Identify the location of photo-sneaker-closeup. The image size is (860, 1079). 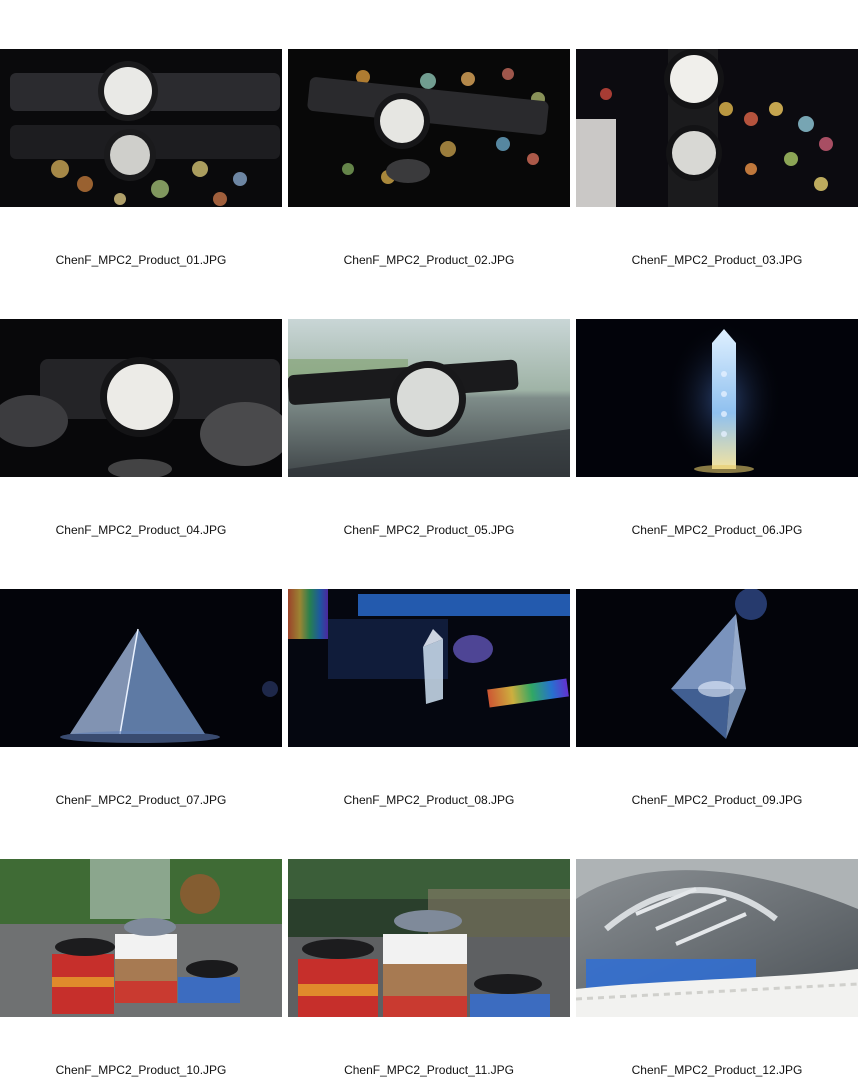
(717, 938).